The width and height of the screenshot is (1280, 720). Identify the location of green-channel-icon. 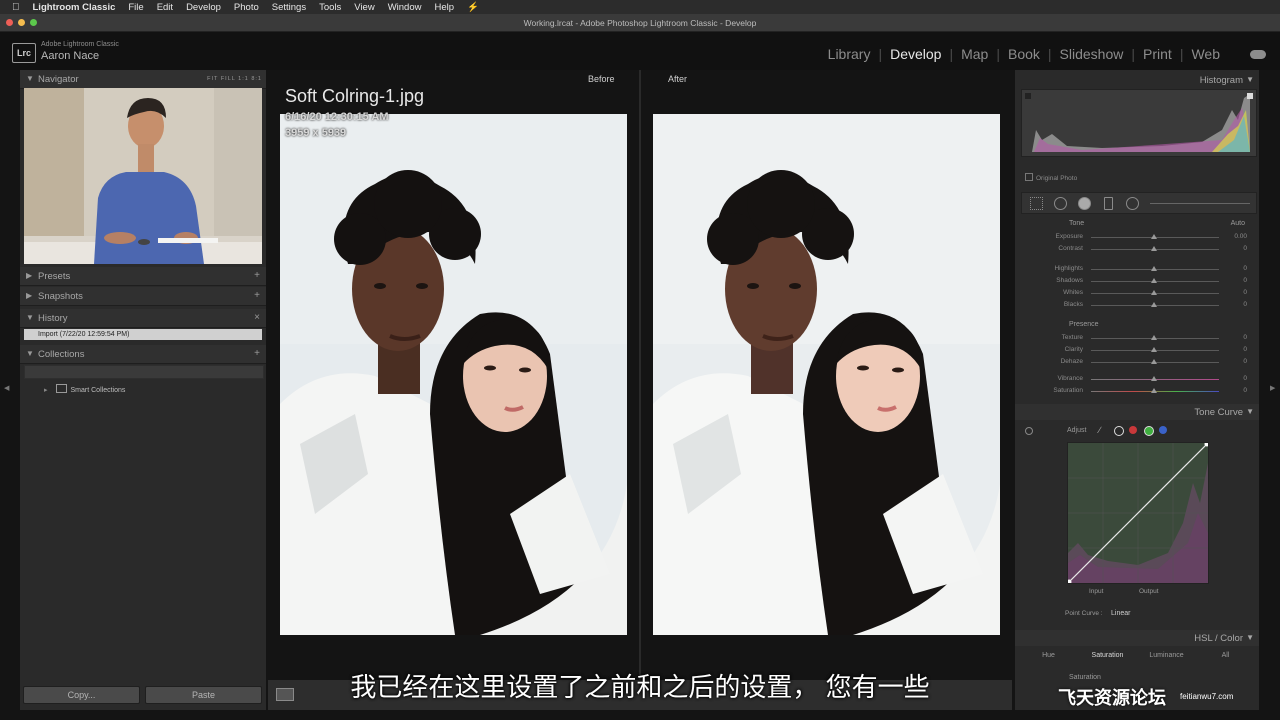
(1149, 431).